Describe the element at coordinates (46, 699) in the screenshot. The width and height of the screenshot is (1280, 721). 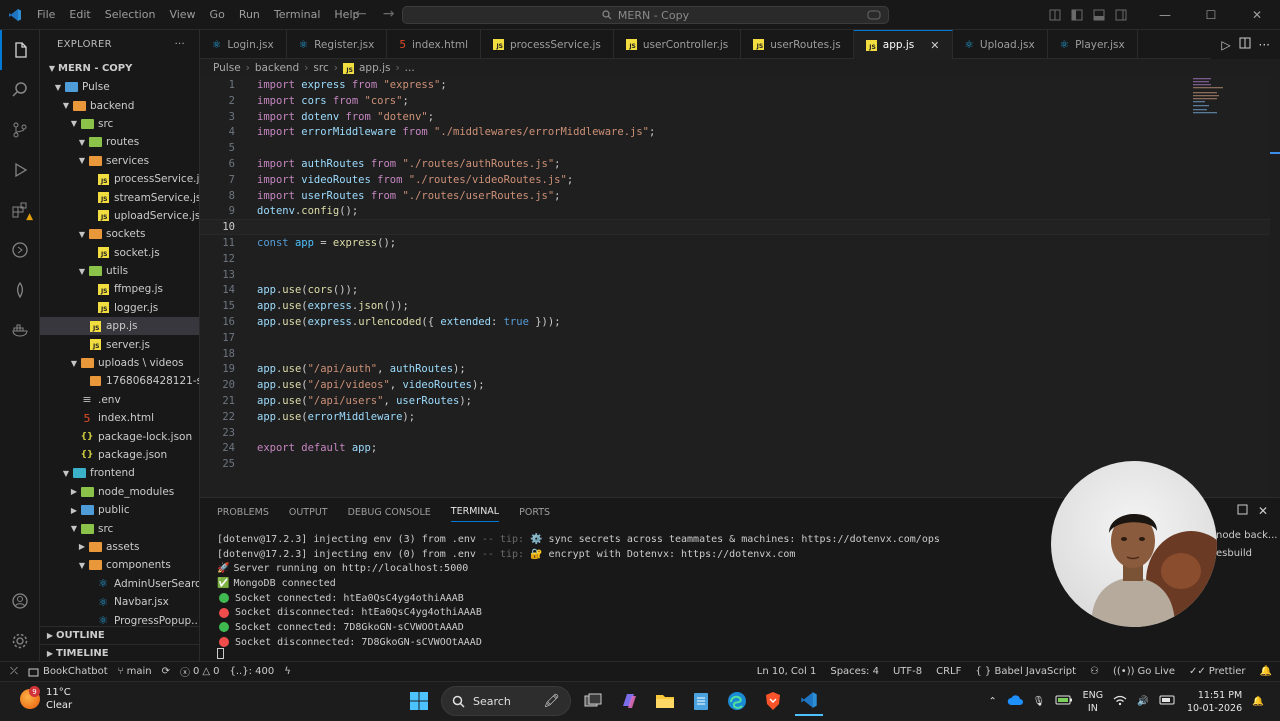
I see `weather-widget: 9 11°C Clear` at that location.